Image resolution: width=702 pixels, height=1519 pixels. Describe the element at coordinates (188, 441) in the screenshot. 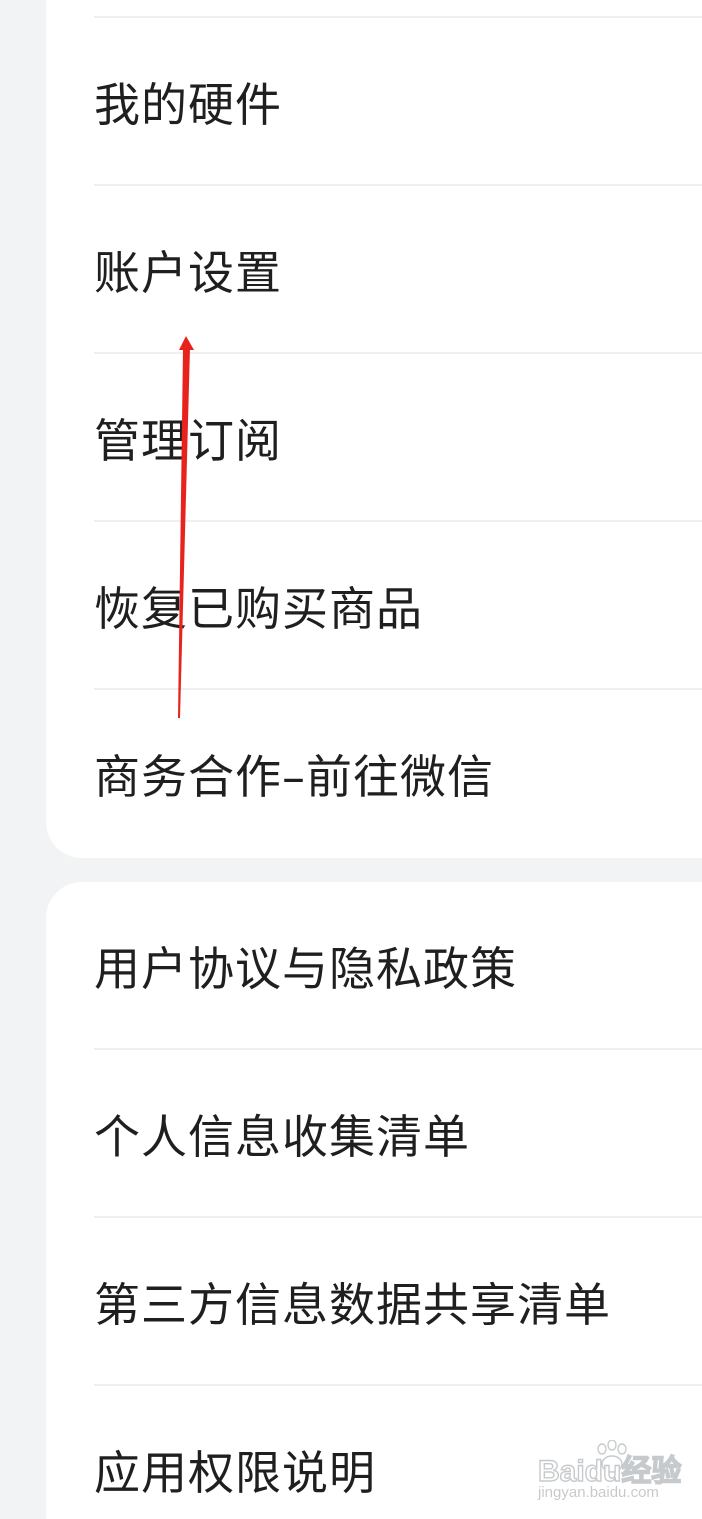

I see `menu-item-label: 管理订阅` at that location.